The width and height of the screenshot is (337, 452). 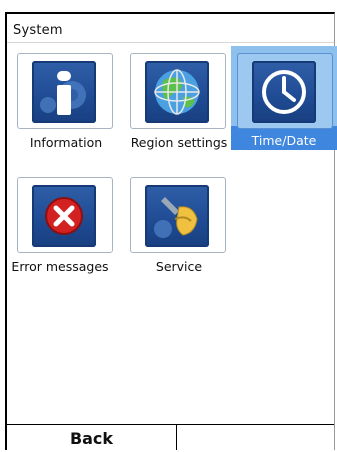 What do you see at coordinates (179, 142) in the screenshot?
I see `tile-label: Region settings` at bounding box center [179, 142].